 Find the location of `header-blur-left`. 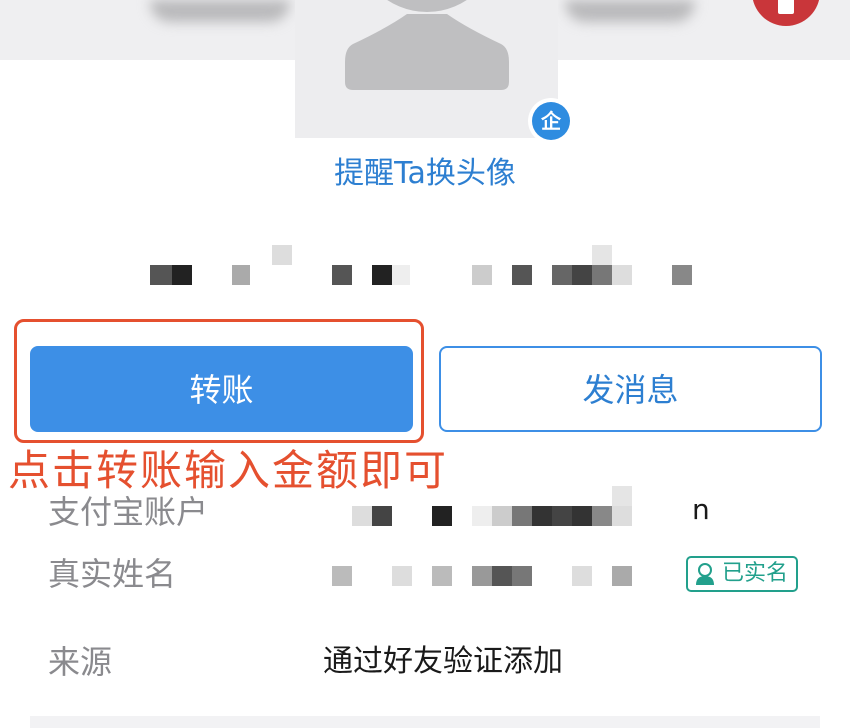

header-blur-left is located at coordinates (220, 11).